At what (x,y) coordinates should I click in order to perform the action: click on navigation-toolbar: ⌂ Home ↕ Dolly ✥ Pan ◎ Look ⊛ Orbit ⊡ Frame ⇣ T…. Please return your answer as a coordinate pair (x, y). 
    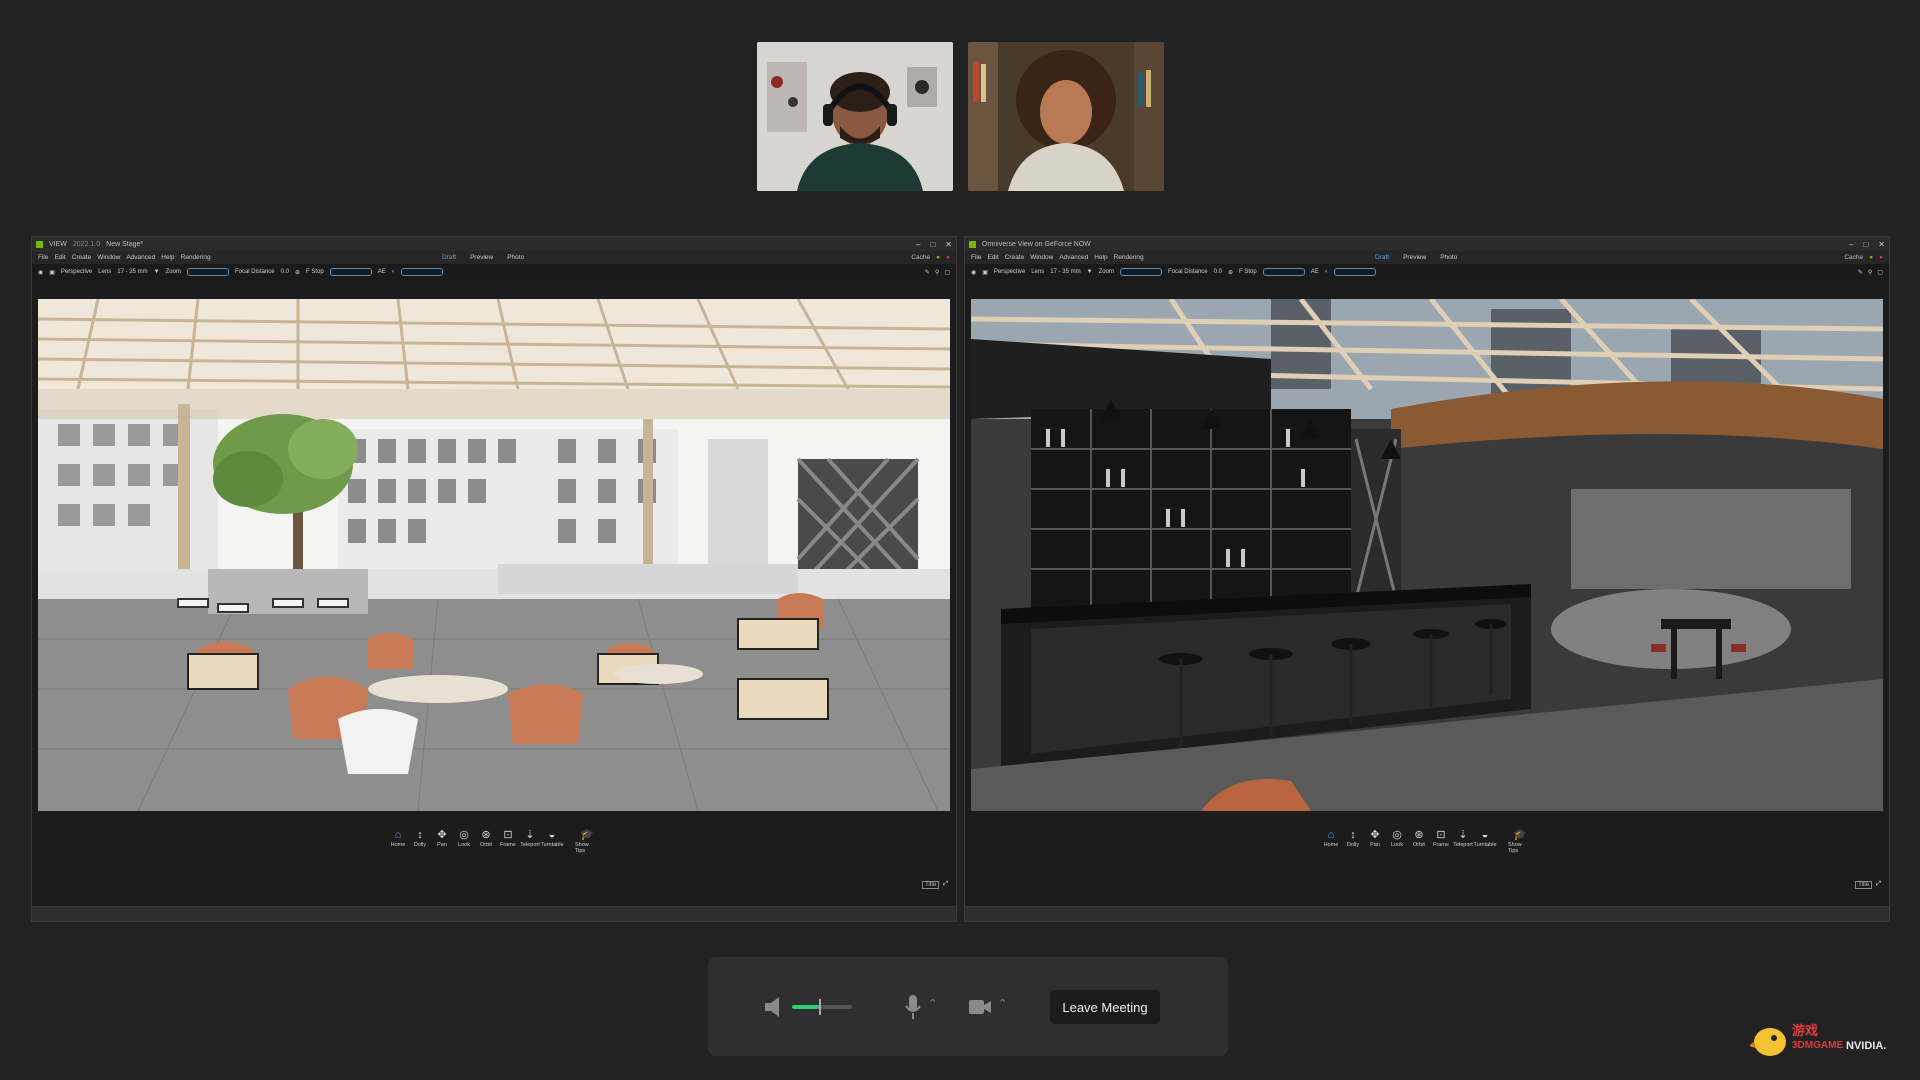
    Looking at the image, I should click on (1427, 841).